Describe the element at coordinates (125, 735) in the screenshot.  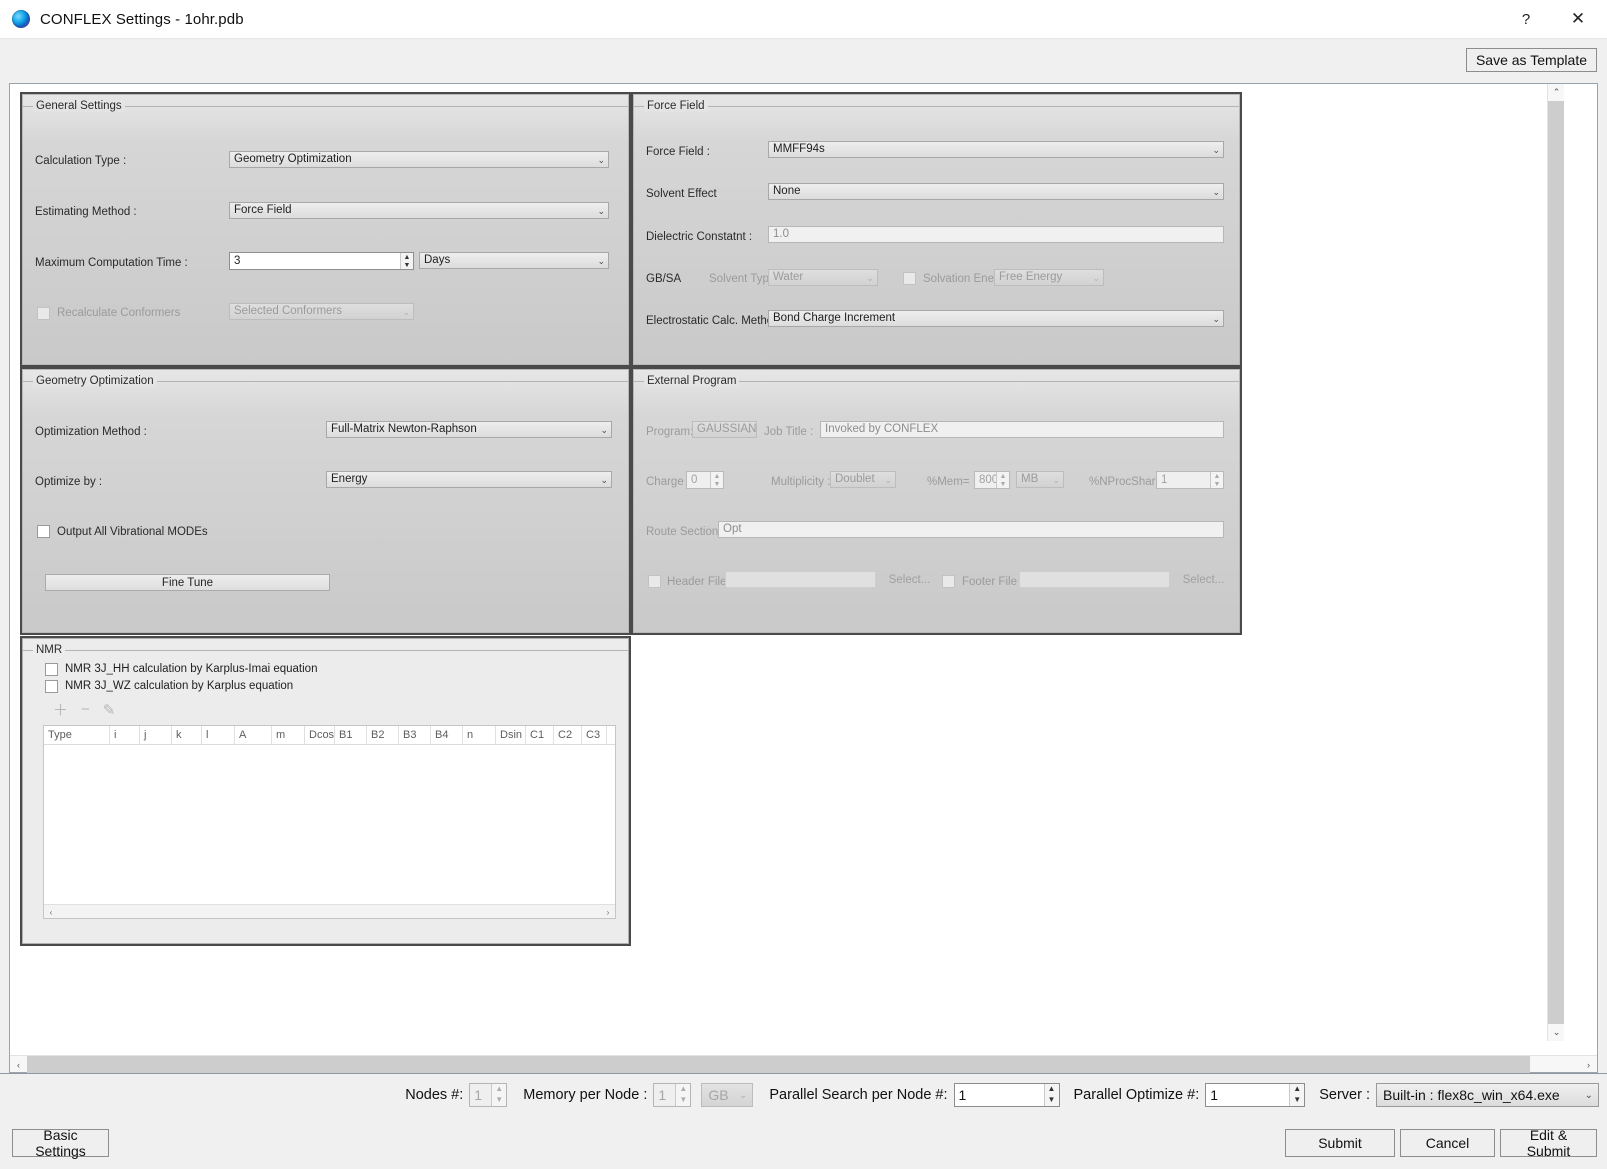
I see `nmr-column-header: i` at that location.